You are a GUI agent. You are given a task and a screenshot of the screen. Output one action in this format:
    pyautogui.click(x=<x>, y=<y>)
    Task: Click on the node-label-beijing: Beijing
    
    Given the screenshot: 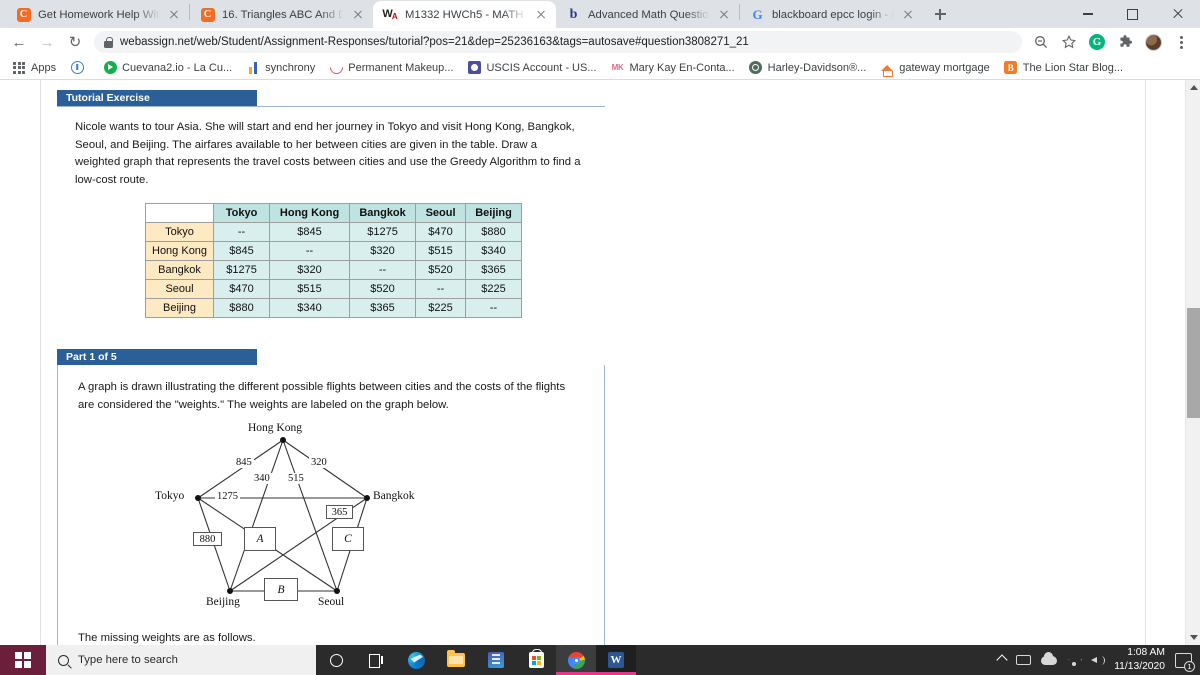 What is the action you would take?
    pyautogui.click(x=223, y=602)
    